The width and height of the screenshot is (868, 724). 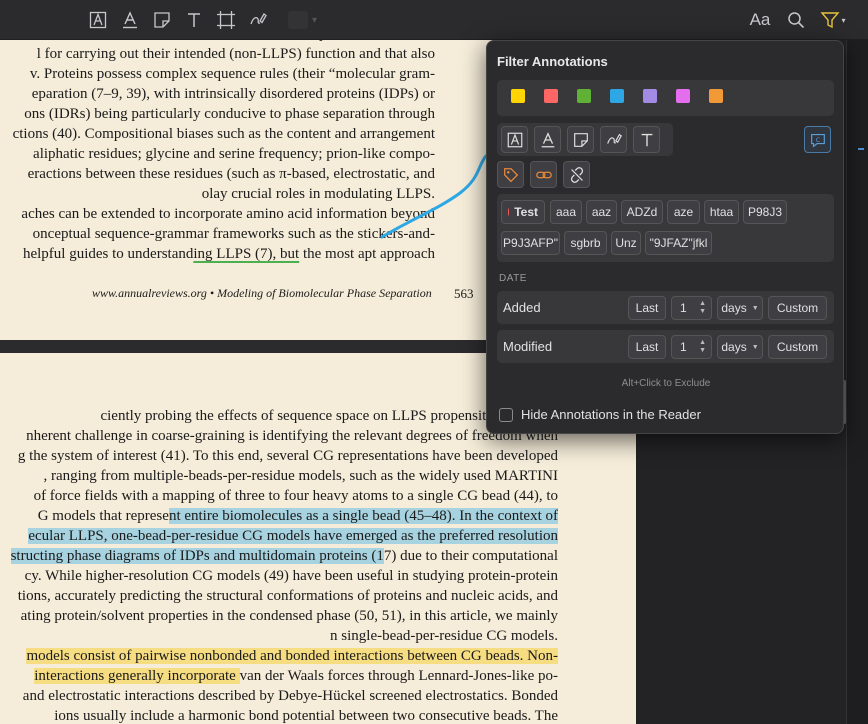 I want to click on modified-unit-select: days ▼, so click(x=740, y=347).